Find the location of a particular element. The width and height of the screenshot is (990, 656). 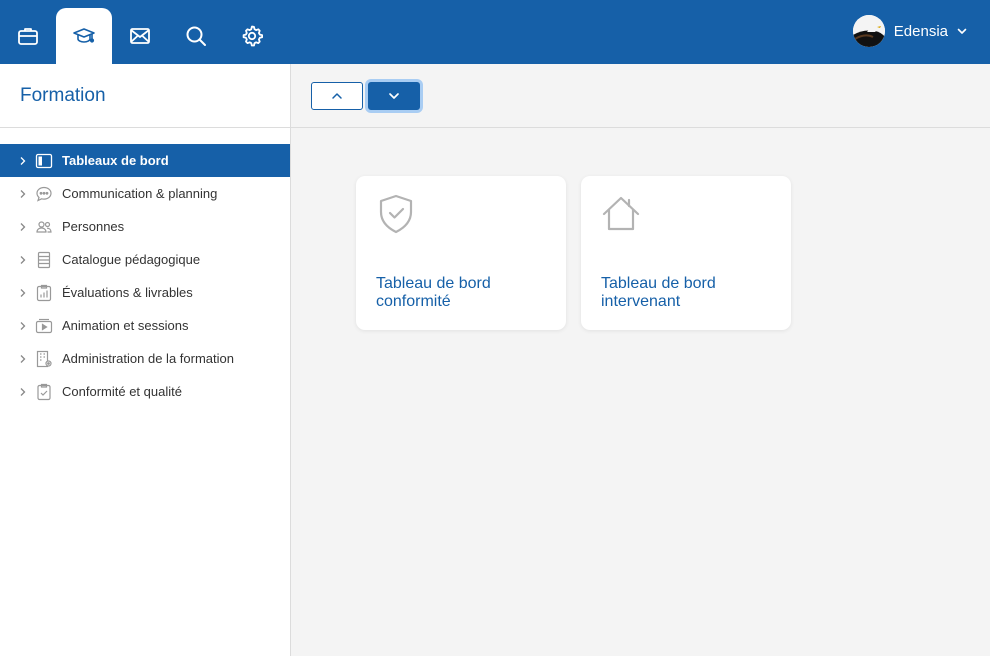

sidebar-item-administration-formation: Administration de la formation is located at coordinates (145, 358).